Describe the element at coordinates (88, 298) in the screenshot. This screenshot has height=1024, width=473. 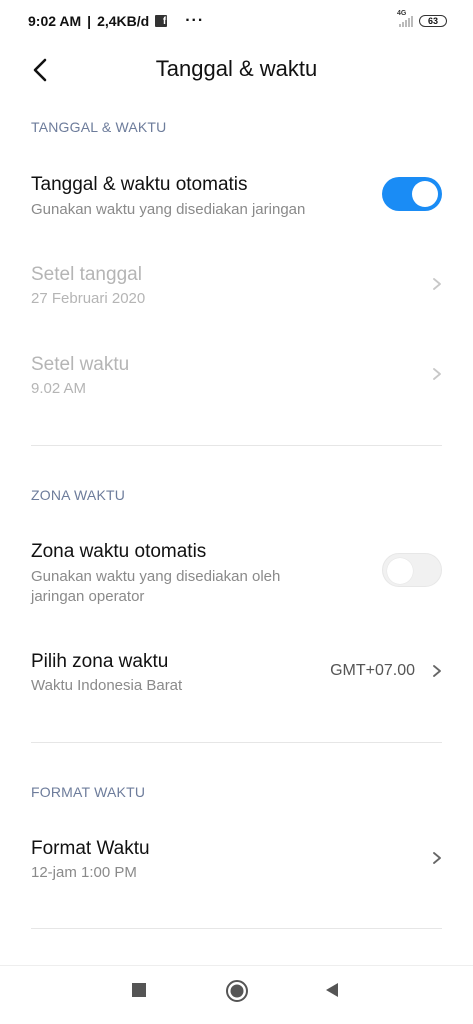
I see `set-date-value: 27 Februari 2020` at that location.